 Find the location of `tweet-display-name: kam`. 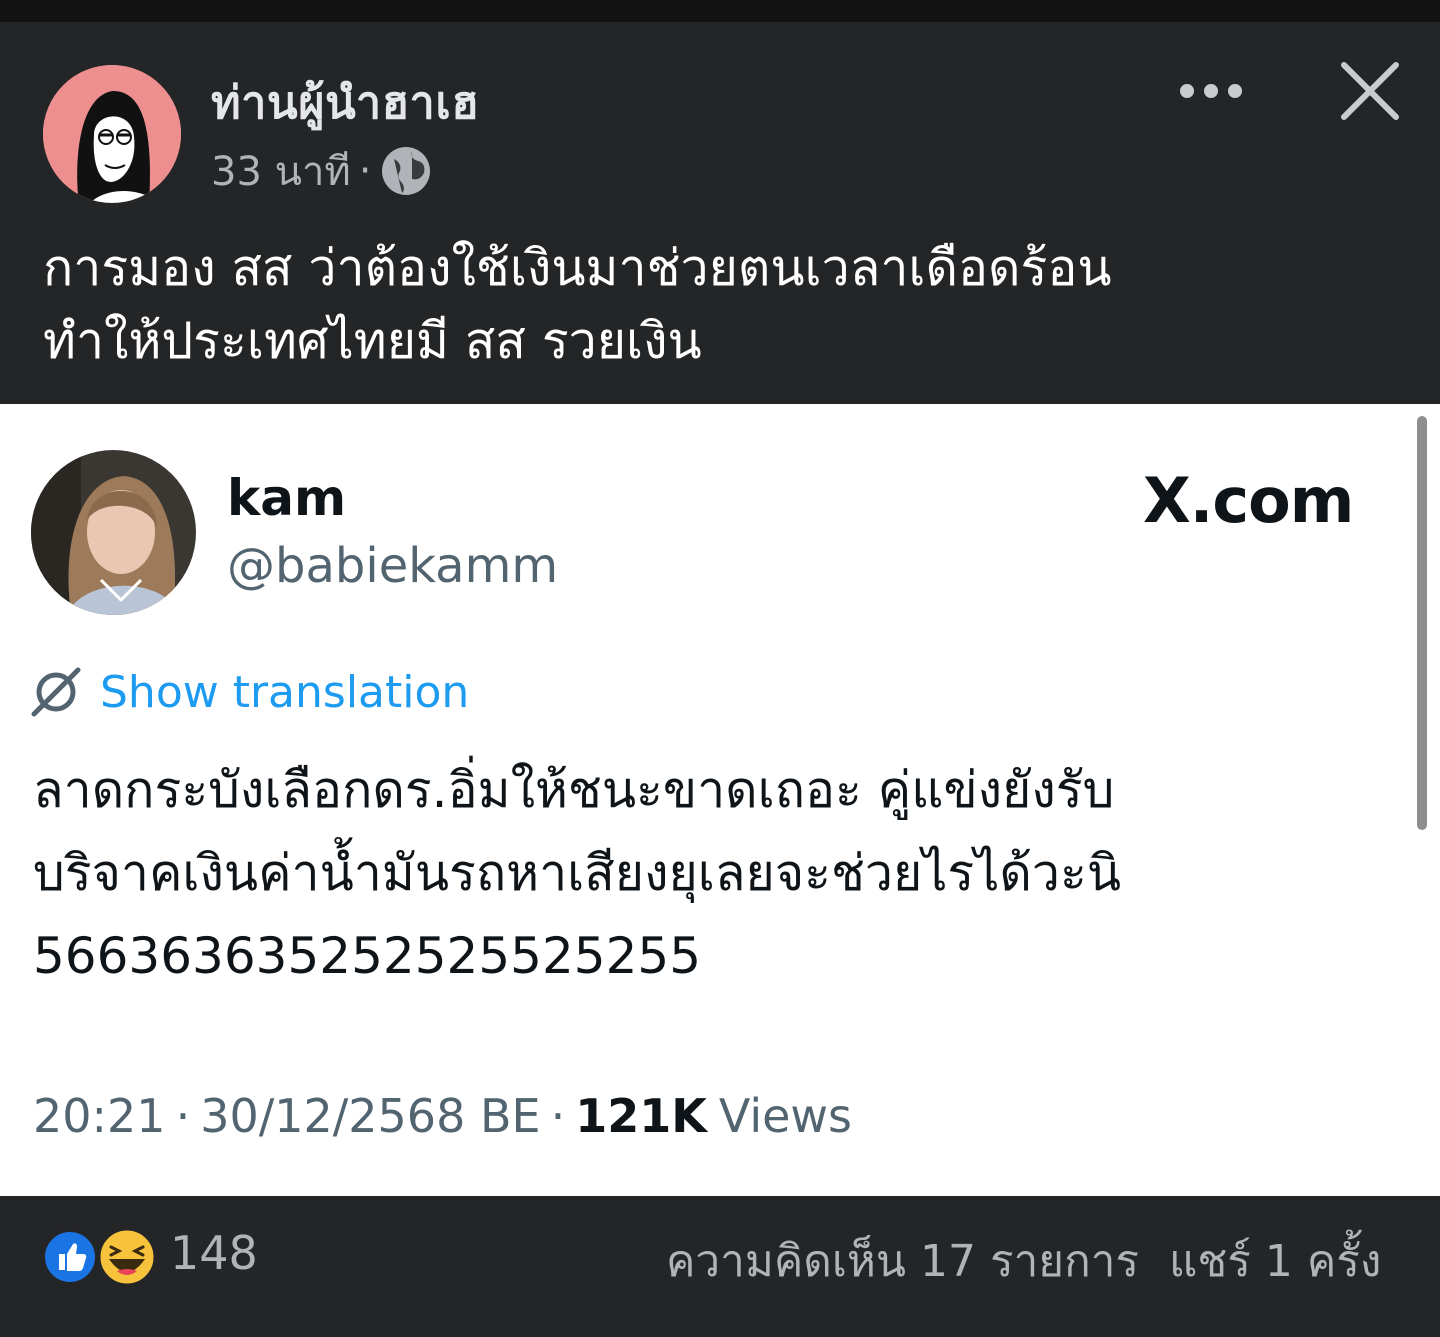

tweet-display-name: kam is located at coordinates (287, 498).